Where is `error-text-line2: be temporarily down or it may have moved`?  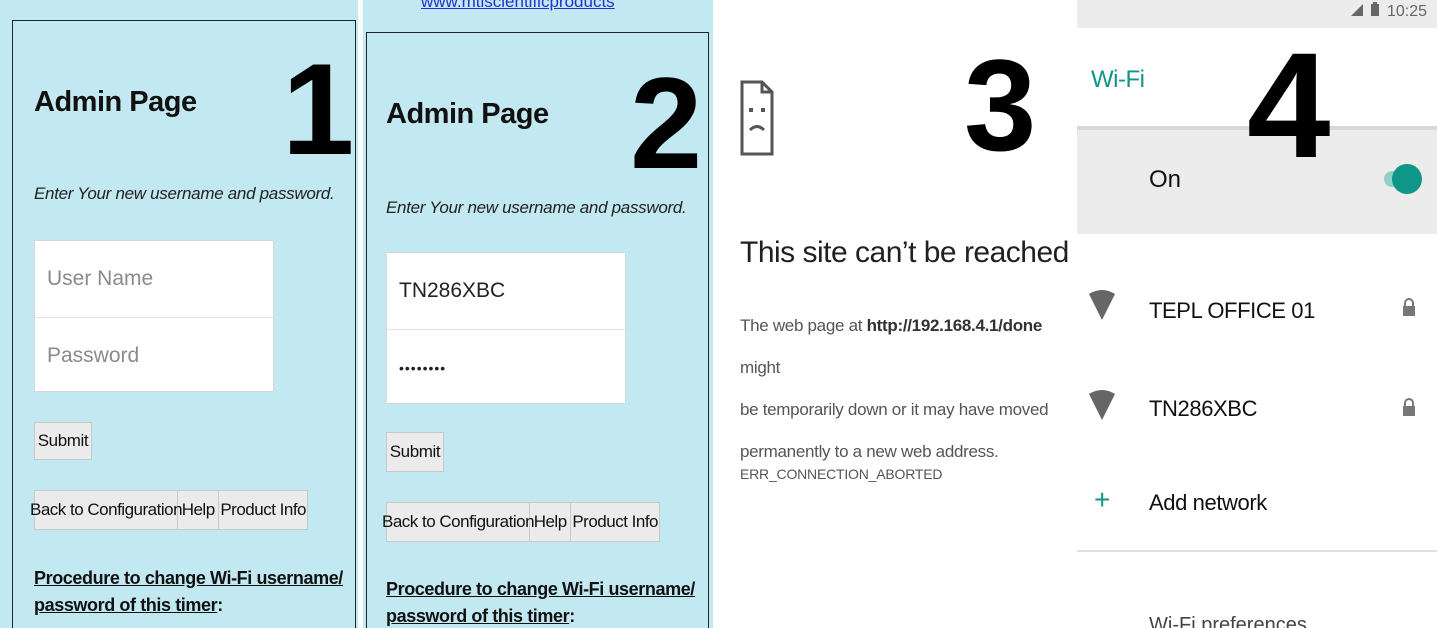 error-text-line2: be temporarily down or it may have moved is located at coordinates (894, 409).